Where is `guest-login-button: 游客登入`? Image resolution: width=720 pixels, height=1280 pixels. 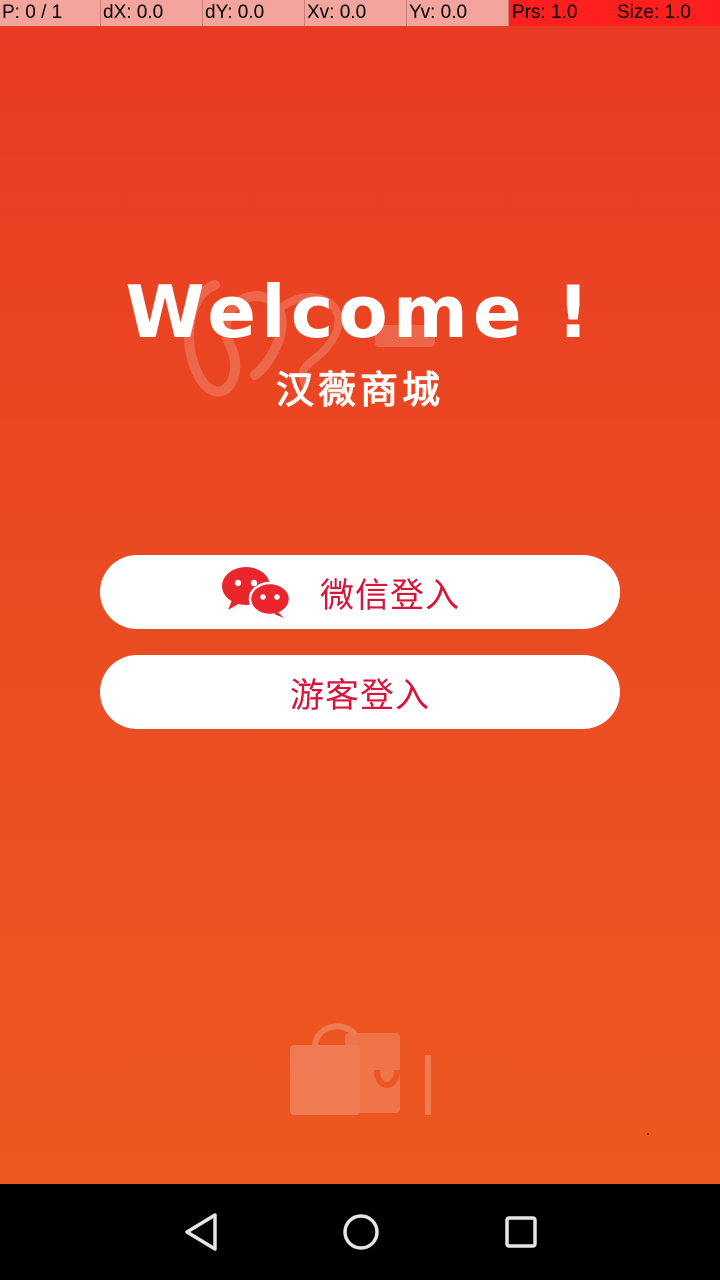
guest-login-button: 游客登入 is located at coordinates (360, 692).